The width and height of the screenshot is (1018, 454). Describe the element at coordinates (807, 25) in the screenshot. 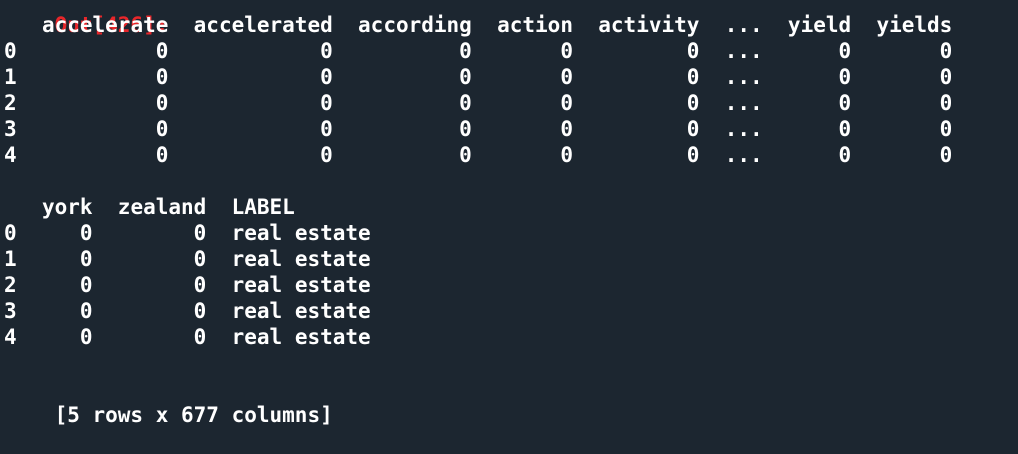

I see `header-cell: yield` at that location.